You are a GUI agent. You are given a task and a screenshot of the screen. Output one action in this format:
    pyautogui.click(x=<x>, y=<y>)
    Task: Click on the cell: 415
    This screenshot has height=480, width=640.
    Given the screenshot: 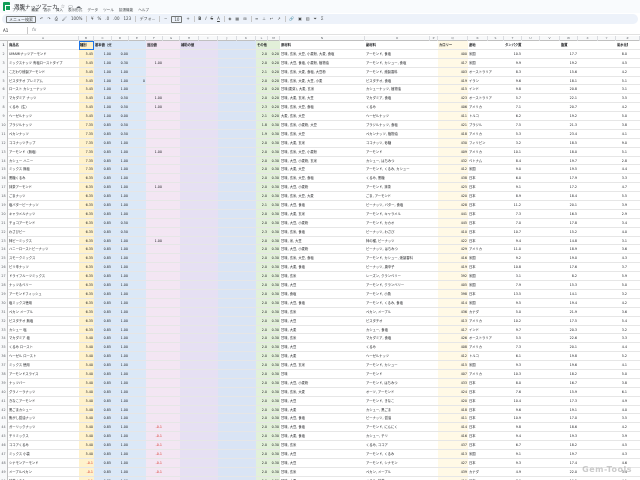 What is the action you would take?
    pyautogui.click(x=453, y=365)
    